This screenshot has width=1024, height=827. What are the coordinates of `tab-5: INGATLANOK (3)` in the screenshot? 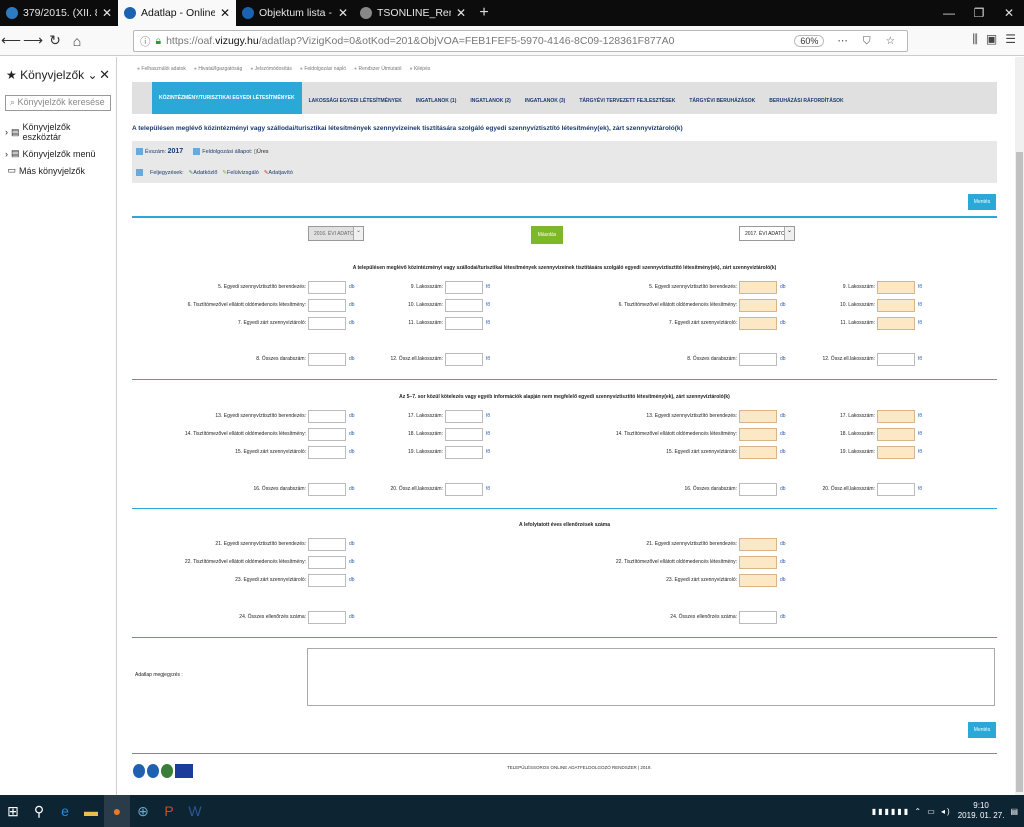 It's located at (545, 101).